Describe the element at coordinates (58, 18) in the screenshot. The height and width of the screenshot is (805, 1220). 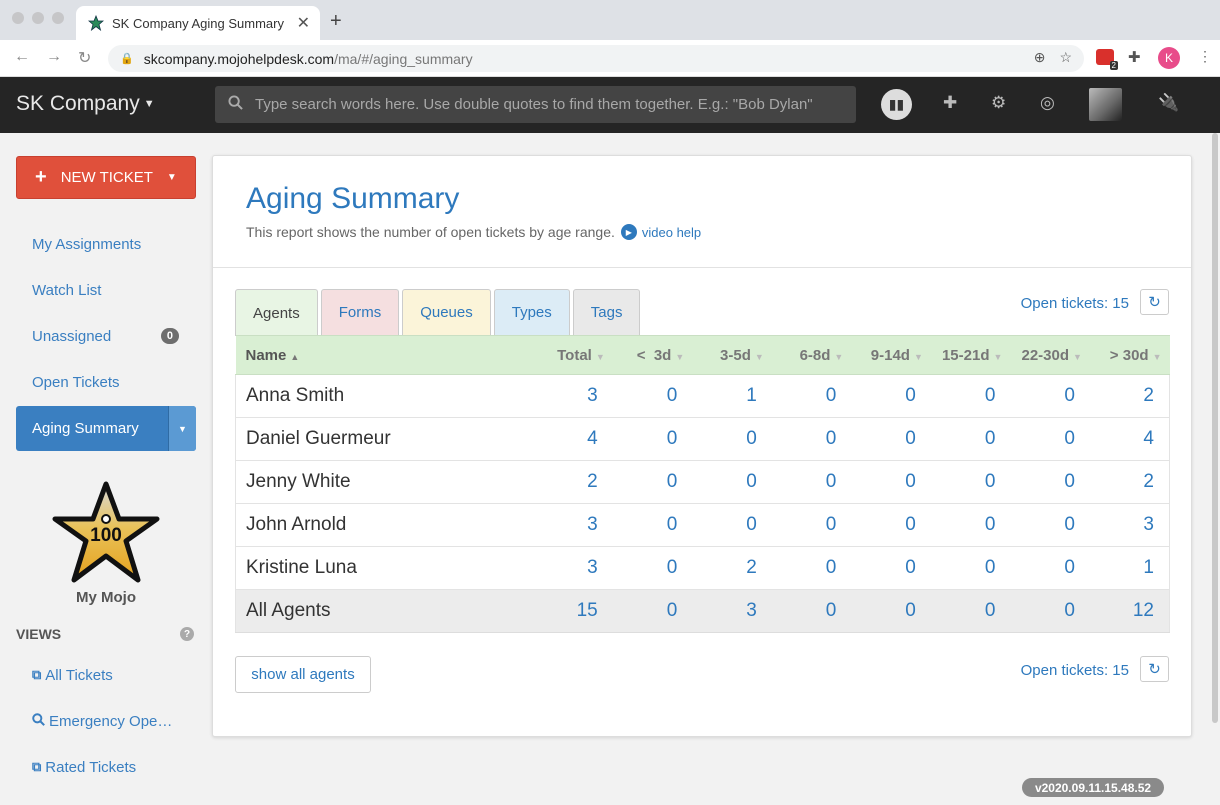
I see `zoom-window-button` at that location.